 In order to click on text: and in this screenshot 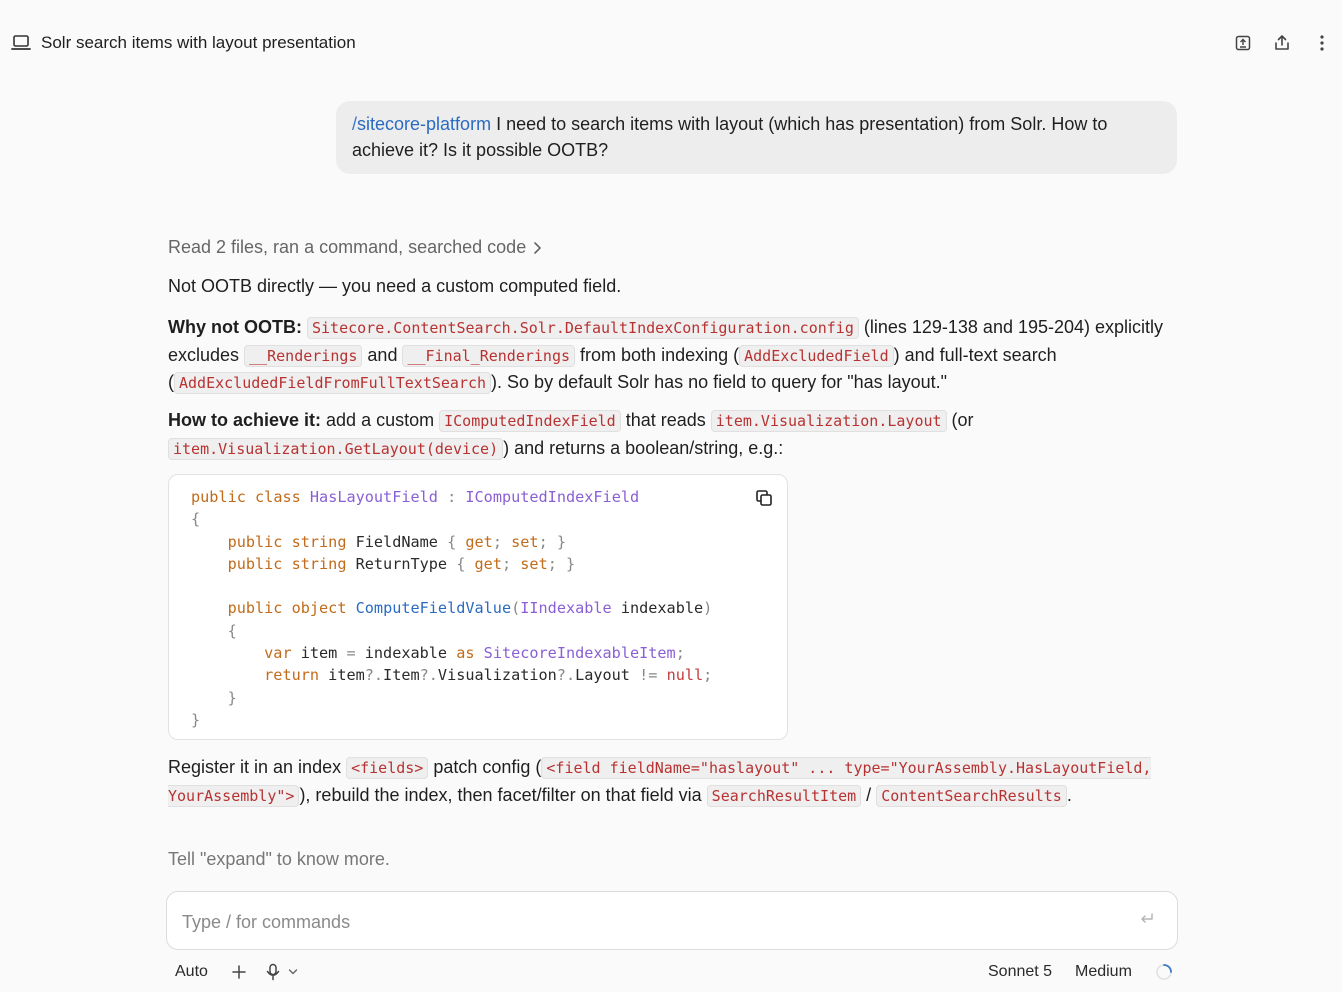, I will do `click(382, 354)`.